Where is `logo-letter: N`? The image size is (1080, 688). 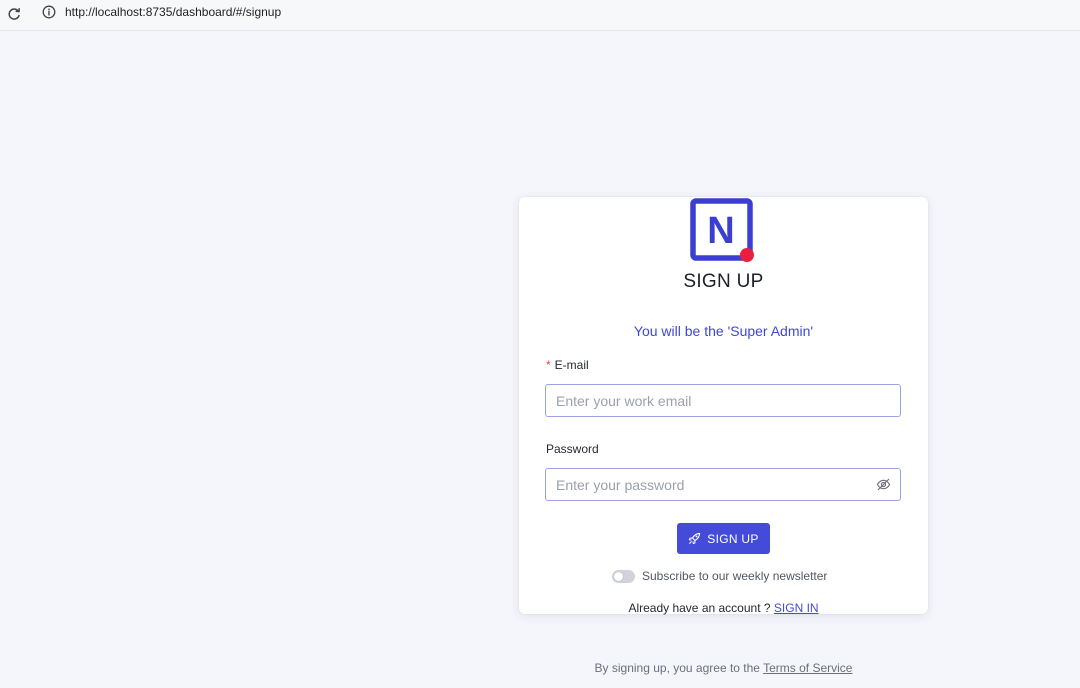 logo-letter: N is located at coordinates (720, 231).